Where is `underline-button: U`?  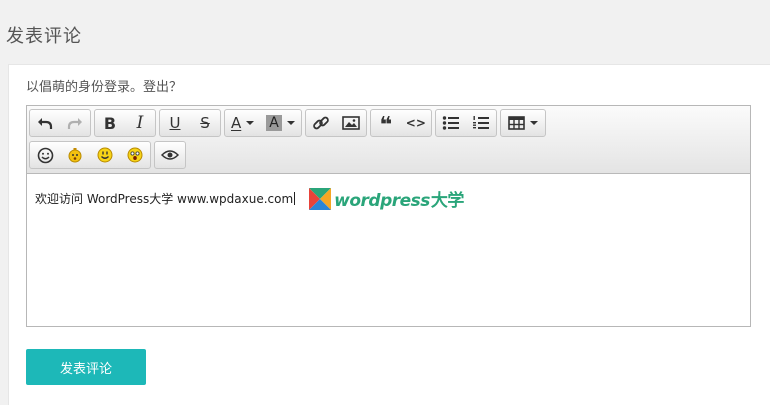 underline-button: U is located at coordinates (175, 123).